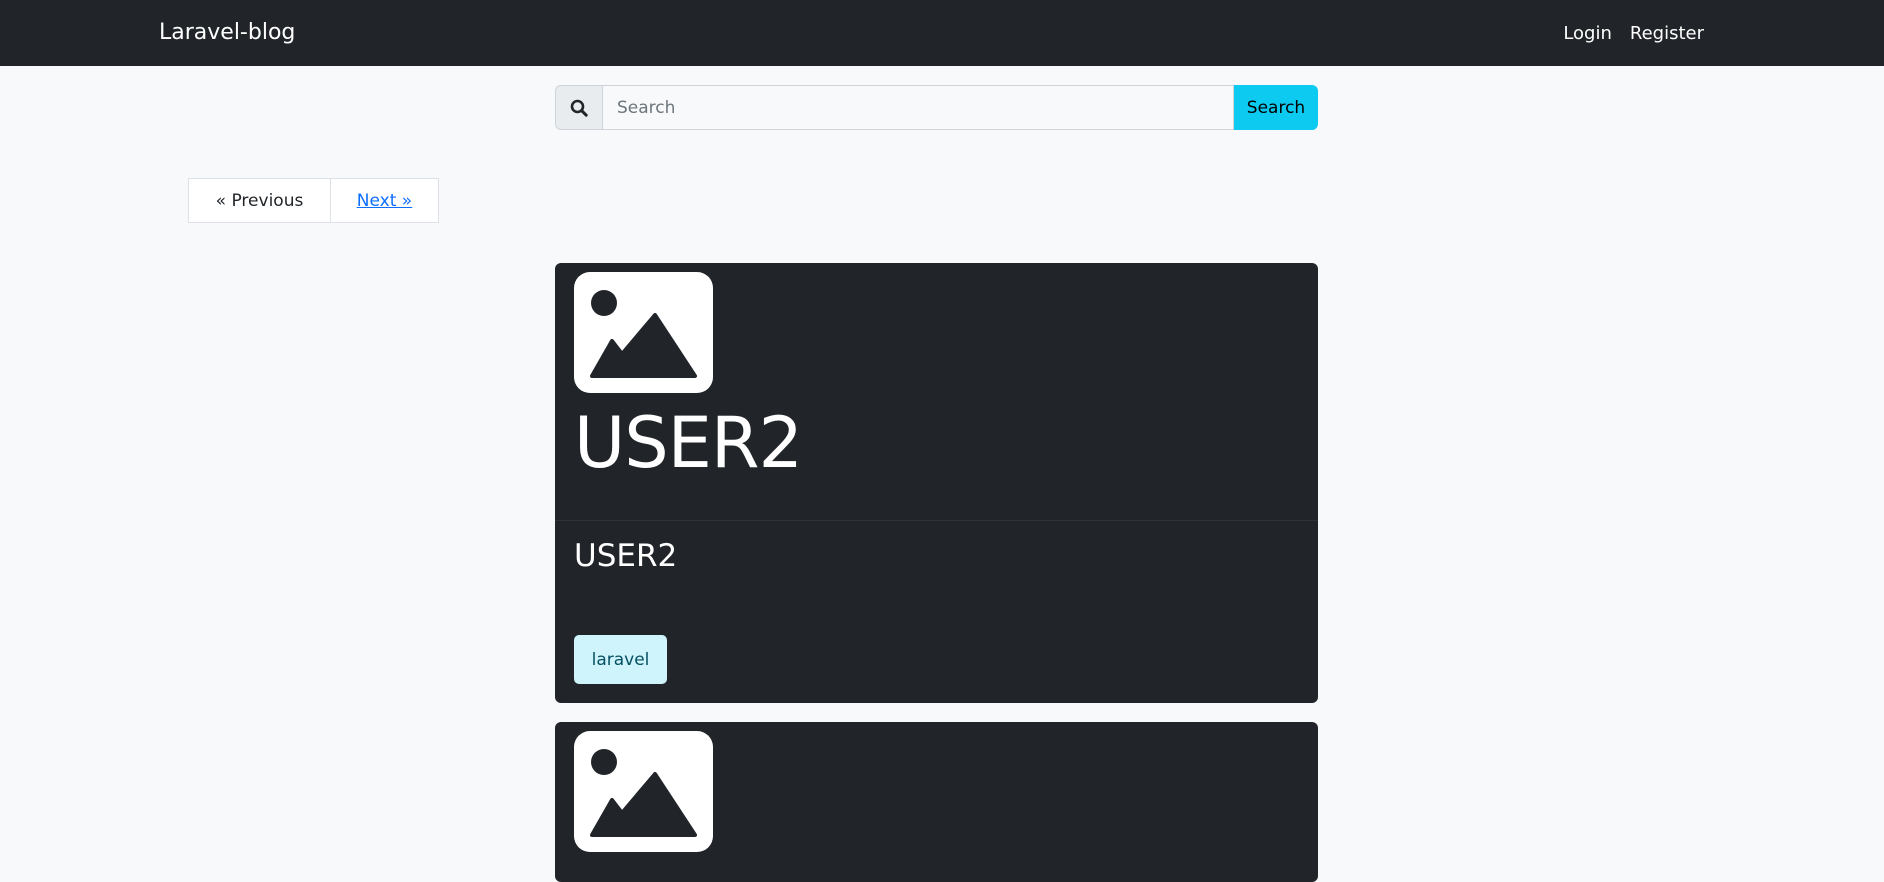 The width and height of the screenshot is (1884, 882). I want to click on brand-link: Laravel-blog, so click(227, 33).